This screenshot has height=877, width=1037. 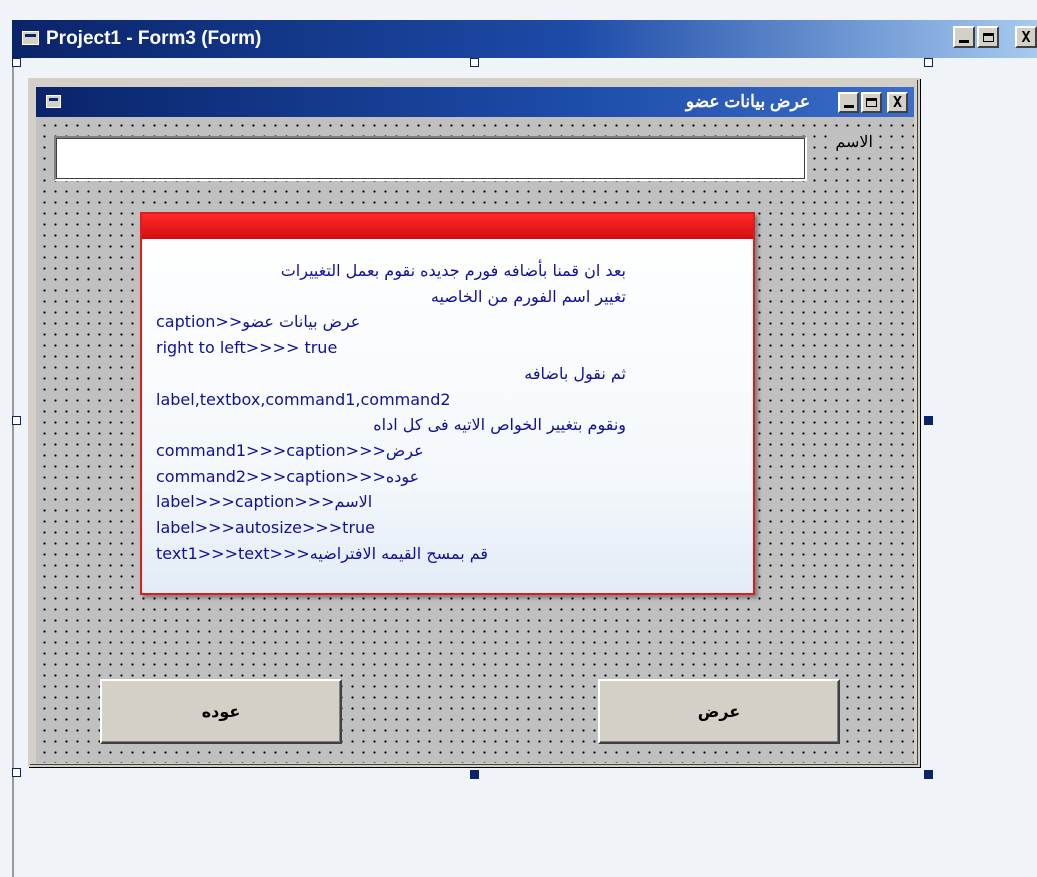 What do you see at coordinates (747, 101) in the screenshot?
I see `form-title: عرض بيانات عضو` at bounding box center [747, 101].